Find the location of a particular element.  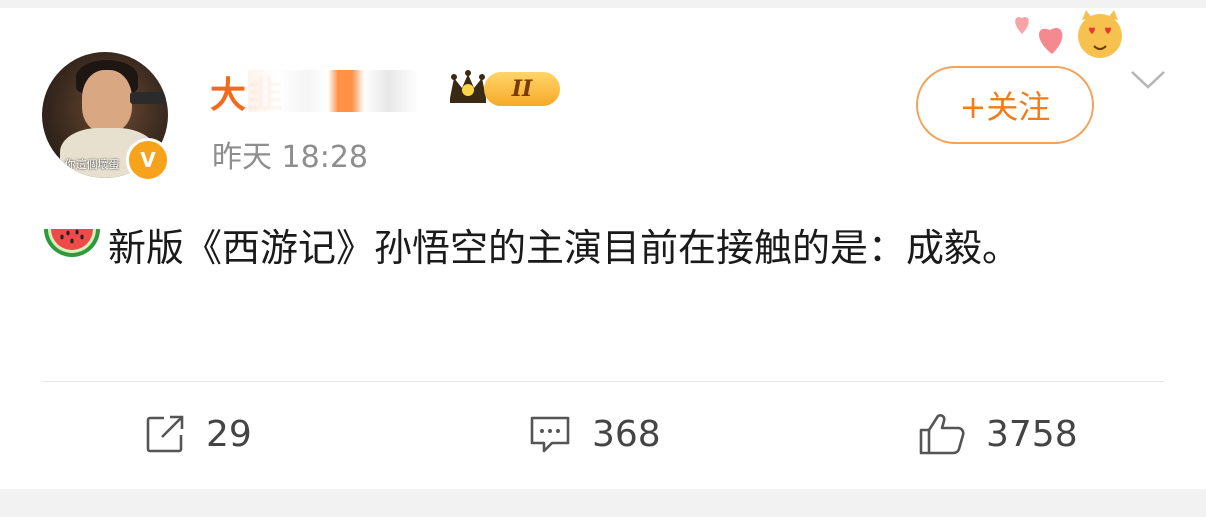

verified-badge: V is located at coordinates (148, 160).